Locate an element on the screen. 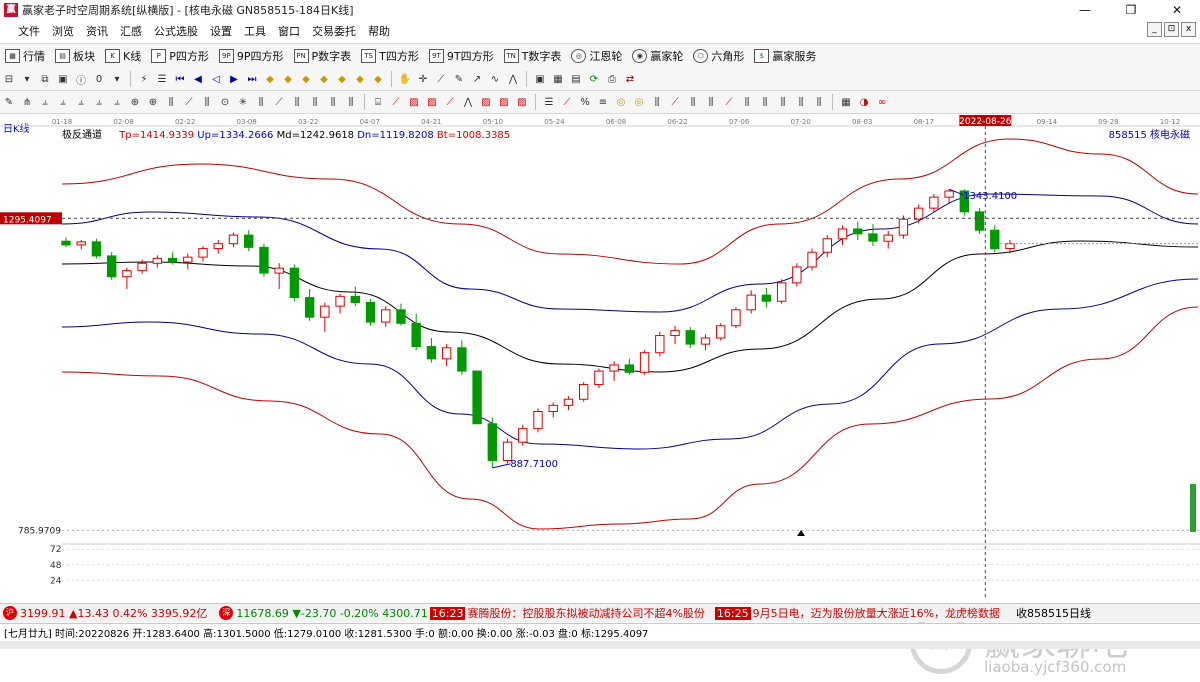  mdi-restore-button: ⊡ is located at coordinates (1171, 29).